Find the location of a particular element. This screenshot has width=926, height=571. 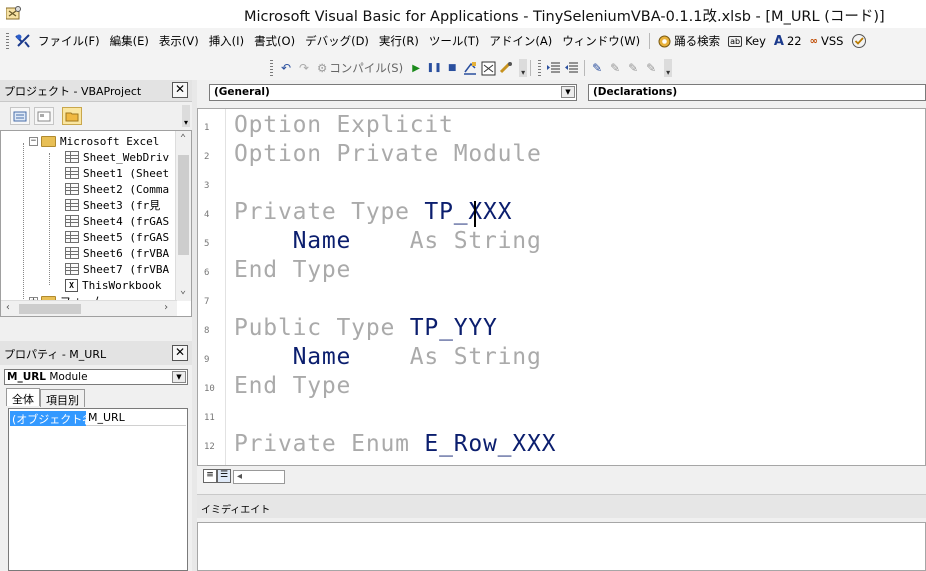

menu-run: 実行(R) is located at coordinates (399, 41).